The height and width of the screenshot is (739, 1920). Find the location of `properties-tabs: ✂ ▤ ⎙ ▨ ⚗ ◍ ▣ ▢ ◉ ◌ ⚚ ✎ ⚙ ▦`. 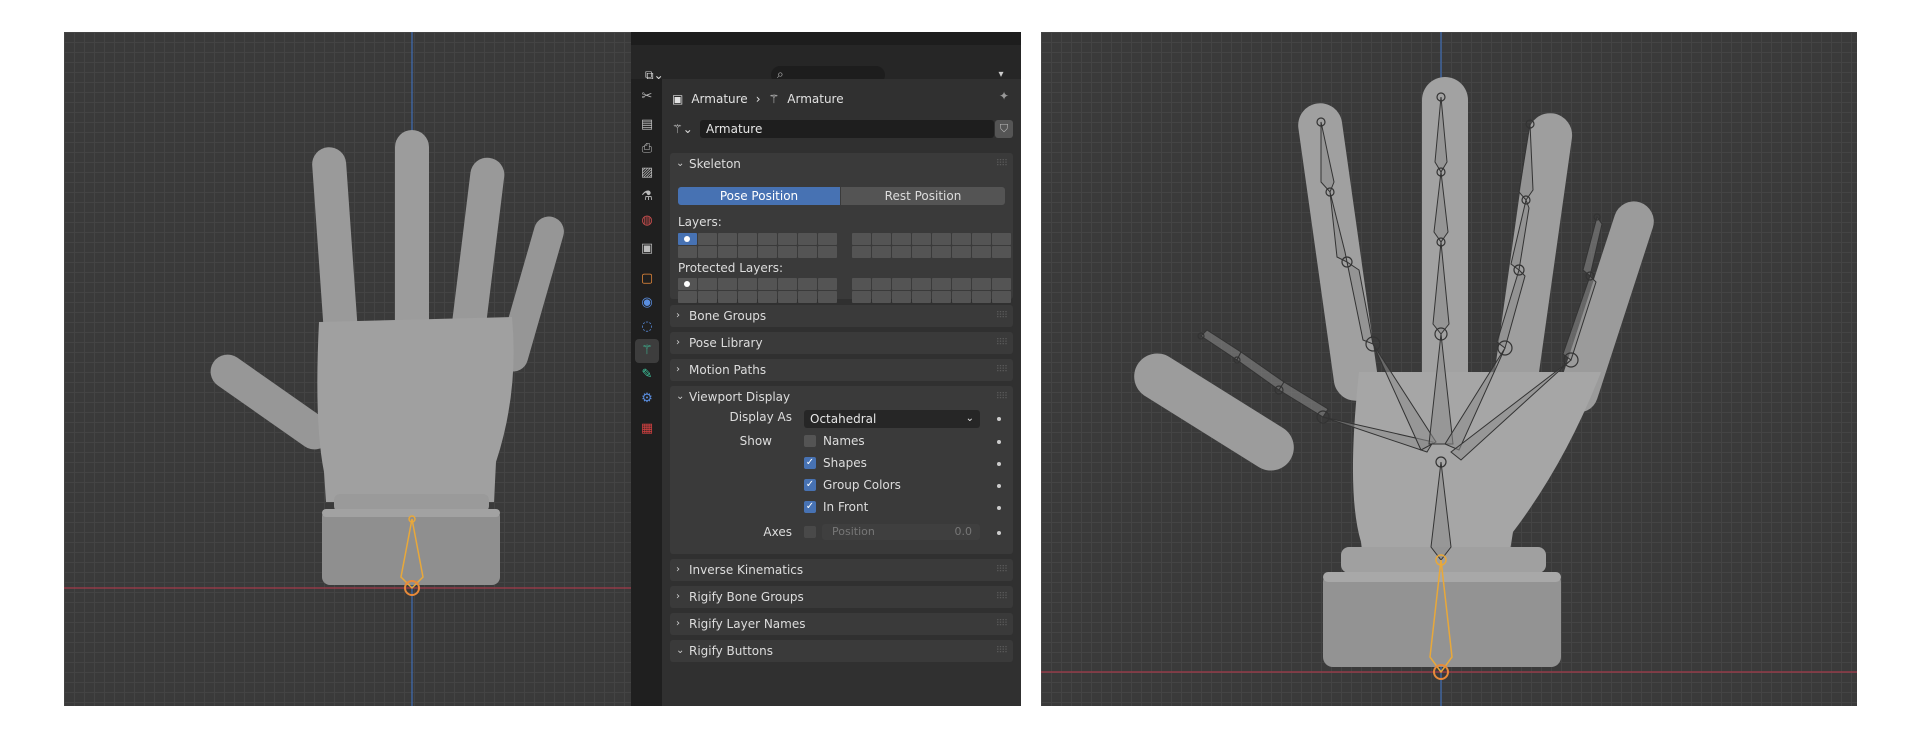

properties-tabs: ✂ ▤ ⎙ ▨ ⚗ ◍ ▣ ▢ ◉ ◌ ⚚ ✎ ⚙ ▦ is located at coordinates (646, 392).